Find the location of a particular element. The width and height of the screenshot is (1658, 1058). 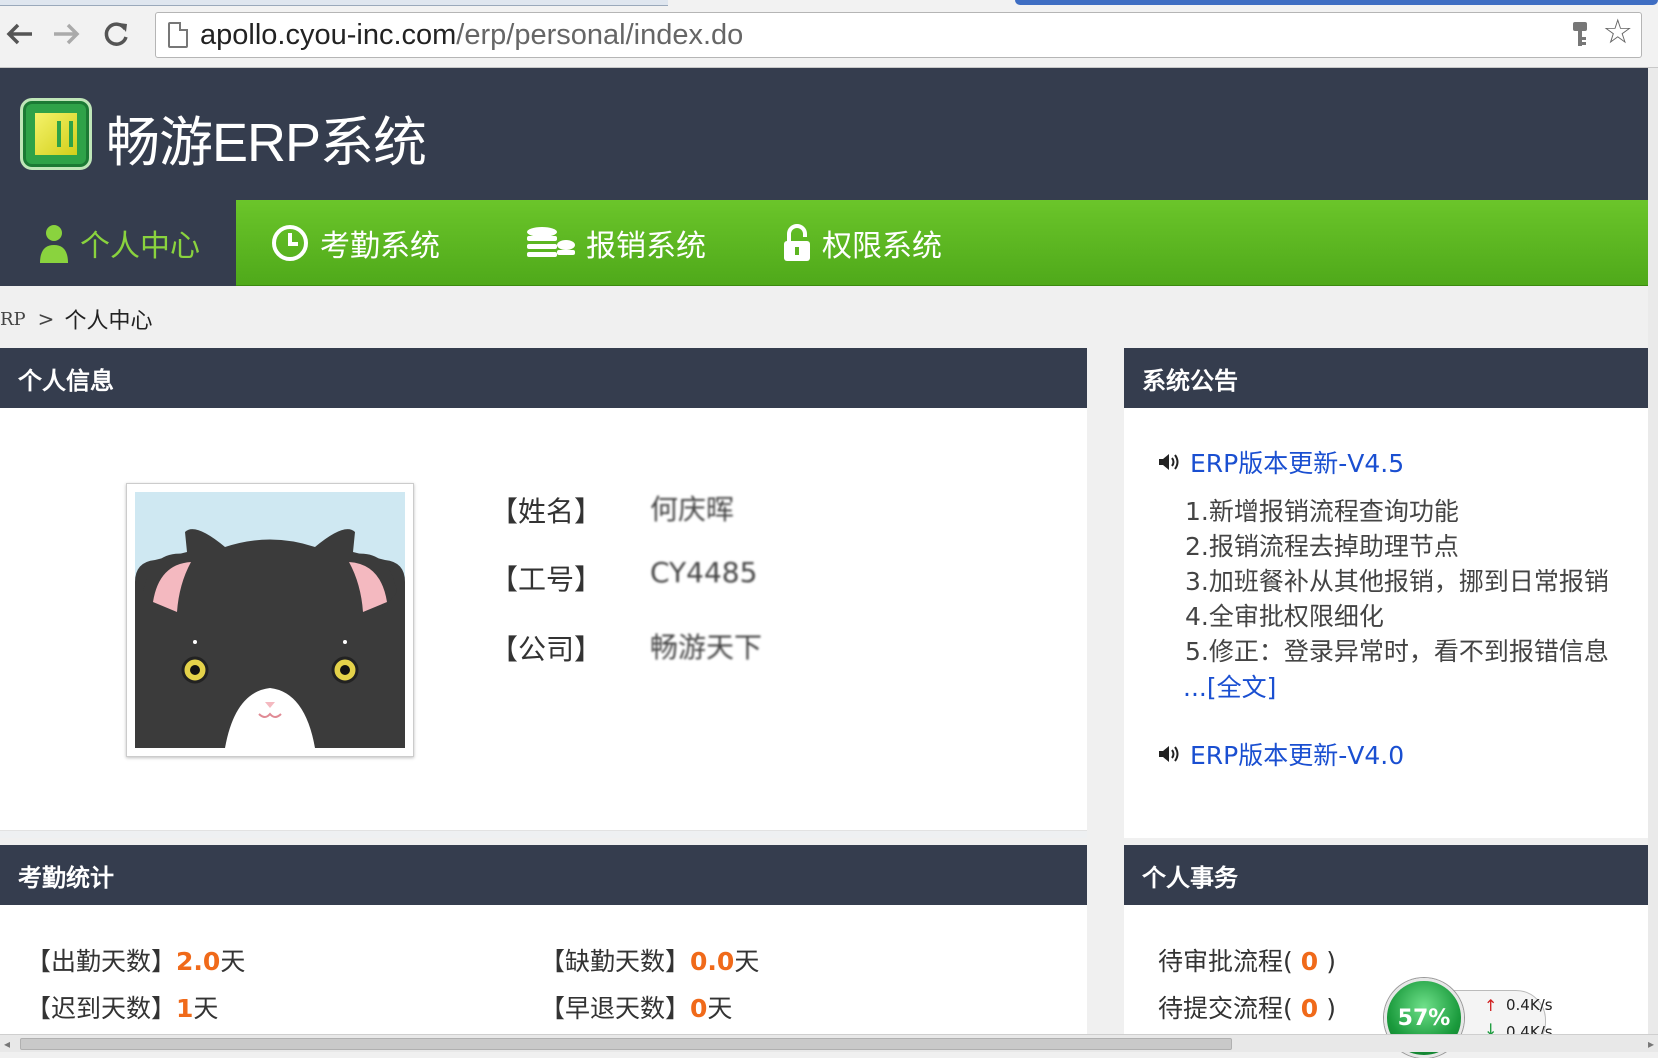

panel-title: 个人信息 is located at coordinates (543, 378).